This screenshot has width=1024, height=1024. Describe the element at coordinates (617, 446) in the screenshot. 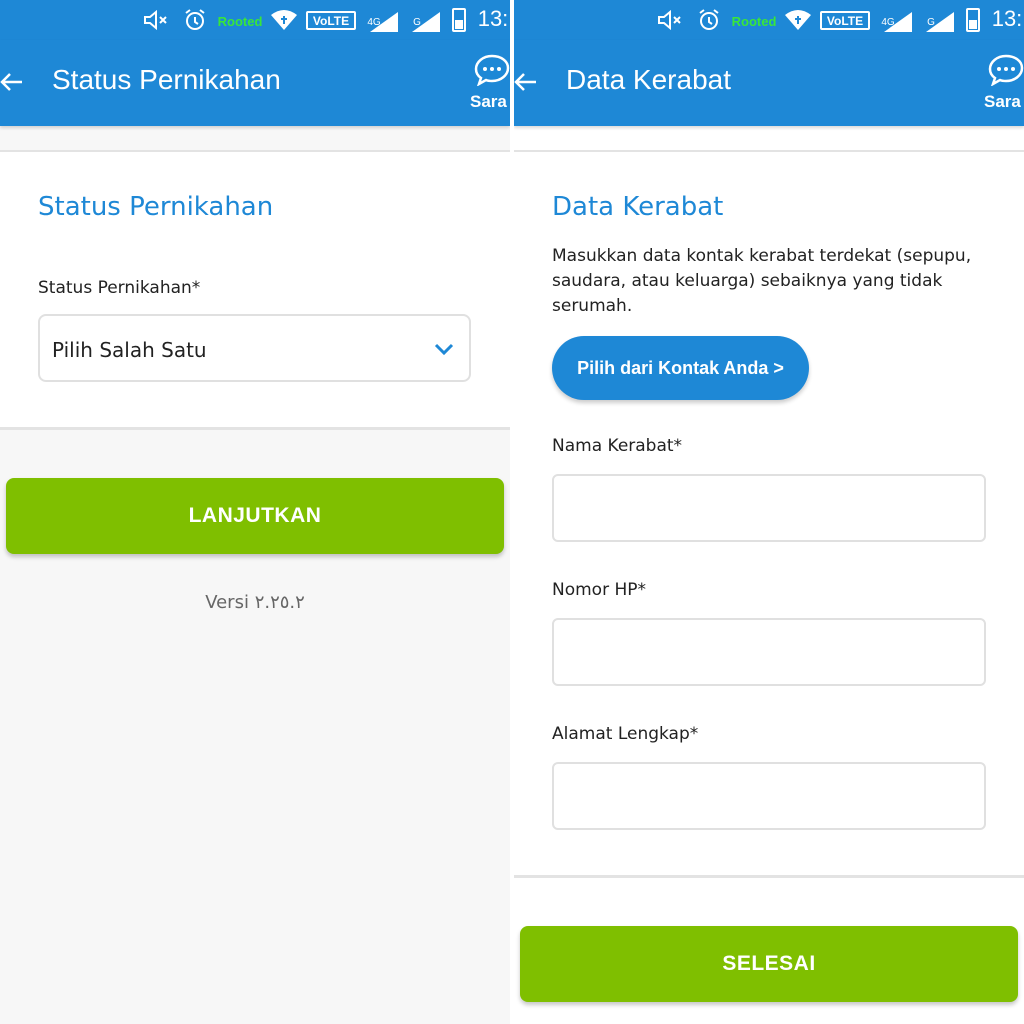

I see `field-label-nama: Nama Kerabat*` at that location.